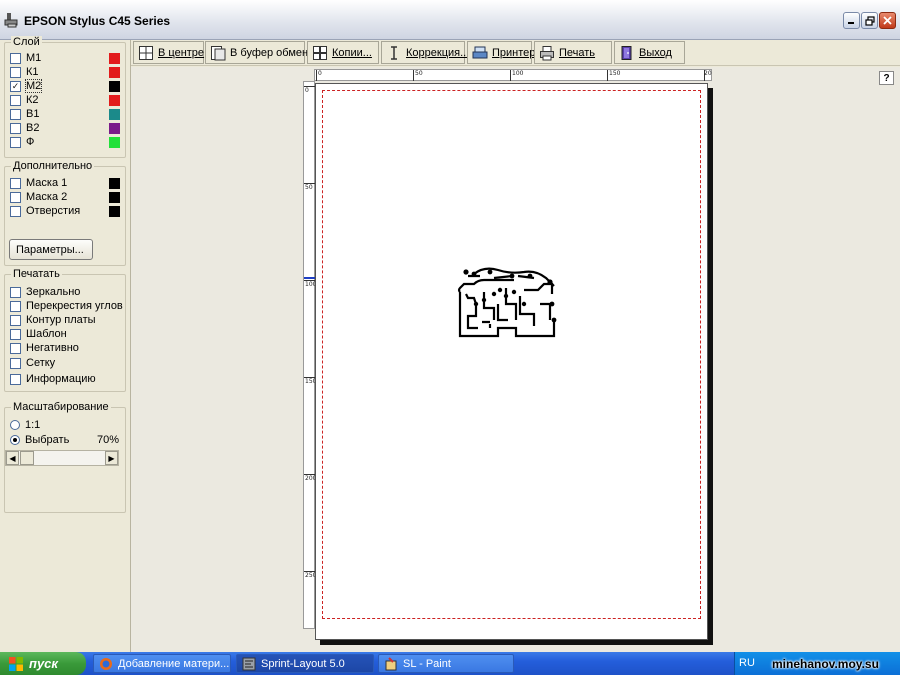  Describe the element at coordinates (15, 320) in the screenshot. I see `board-outline-checkbox` at that location.